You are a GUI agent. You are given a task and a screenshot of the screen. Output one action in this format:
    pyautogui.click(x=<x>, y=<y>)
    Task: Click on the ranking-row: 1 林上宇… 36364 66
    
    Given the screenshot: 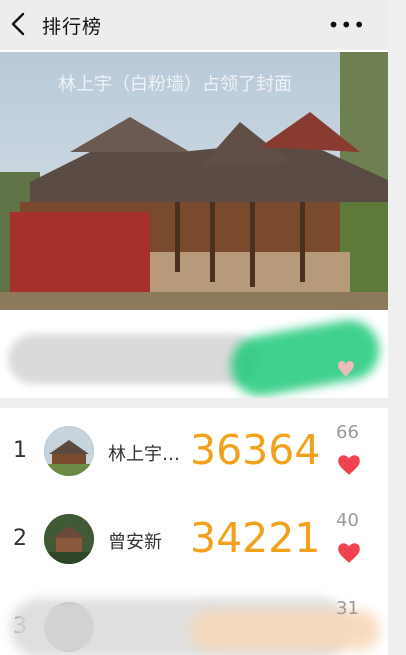 What is the action you would take?
    pyautogui.click(x=194, y=452)
    